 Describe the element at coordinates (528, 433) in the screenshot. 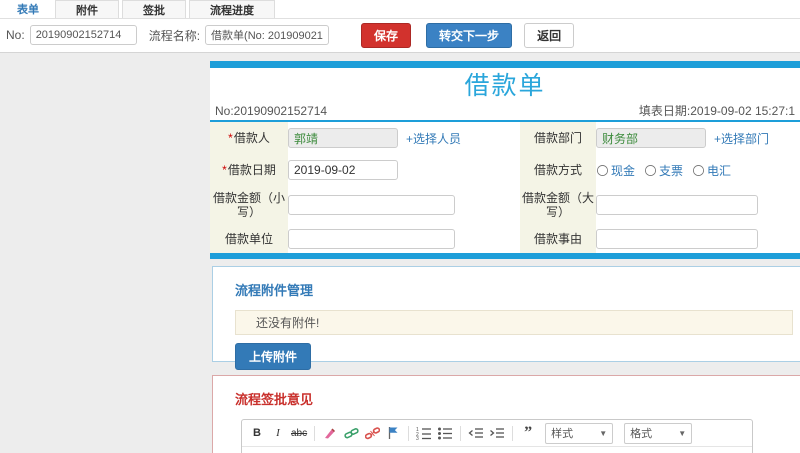

I see `blockquote-icon: ”` at that location.